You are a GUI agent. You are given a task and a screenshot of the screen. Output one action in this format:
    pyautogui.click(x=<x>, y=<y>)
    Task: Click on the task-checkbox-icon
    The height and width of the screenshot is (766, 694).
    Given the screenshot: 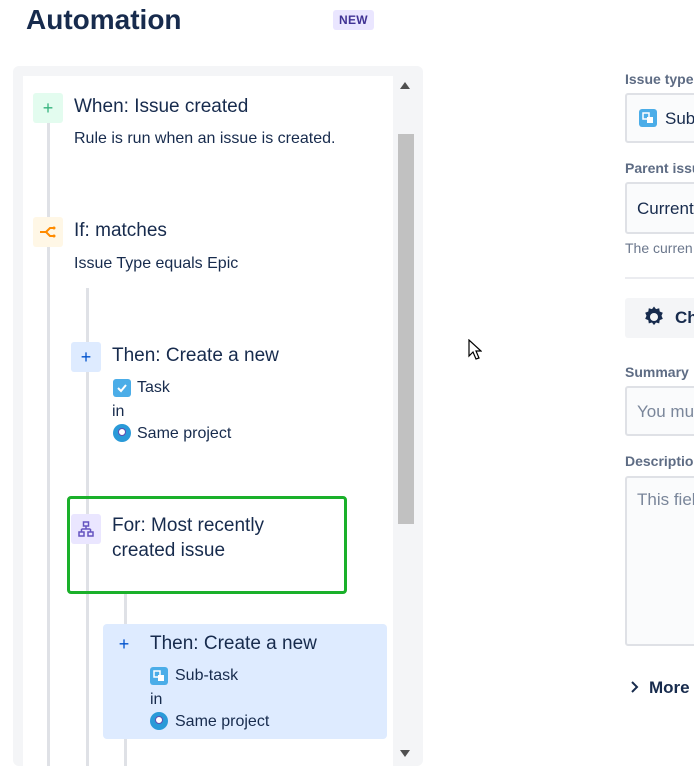 What is the action you would take?
    pyautogui.click(x=122, y=388)
    